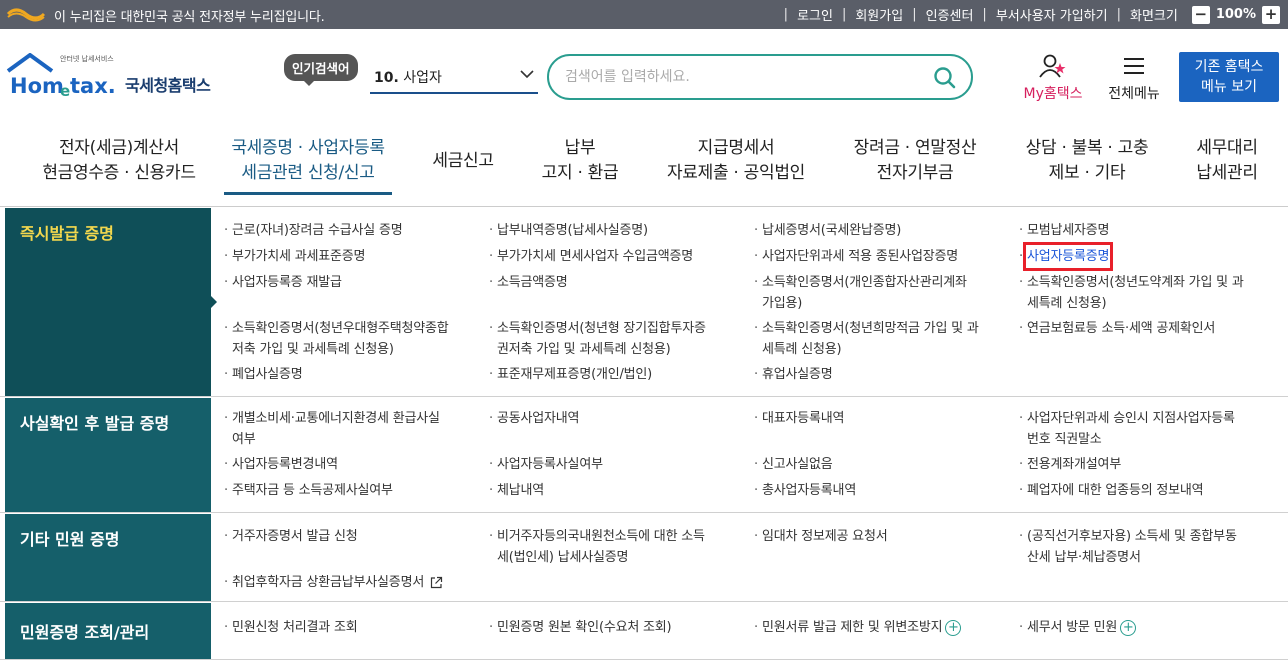 This screenshot has width=1288, height=660. I want to click on menu-link: 사업자등록사실여부, so click(546, 464).